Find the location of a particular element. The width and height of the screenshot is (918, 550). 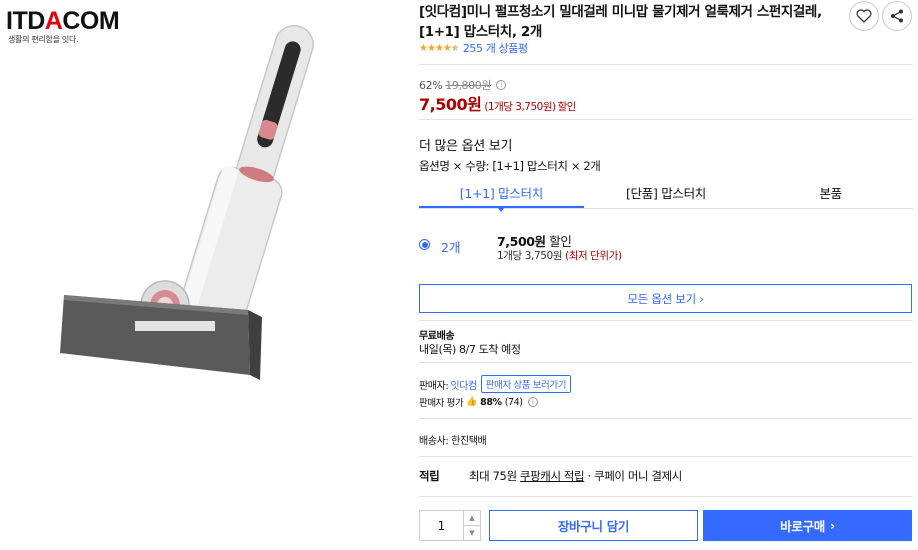

coupang-cash-link: 쿠팡캐시 적립 is located at coordinates (552, 476).